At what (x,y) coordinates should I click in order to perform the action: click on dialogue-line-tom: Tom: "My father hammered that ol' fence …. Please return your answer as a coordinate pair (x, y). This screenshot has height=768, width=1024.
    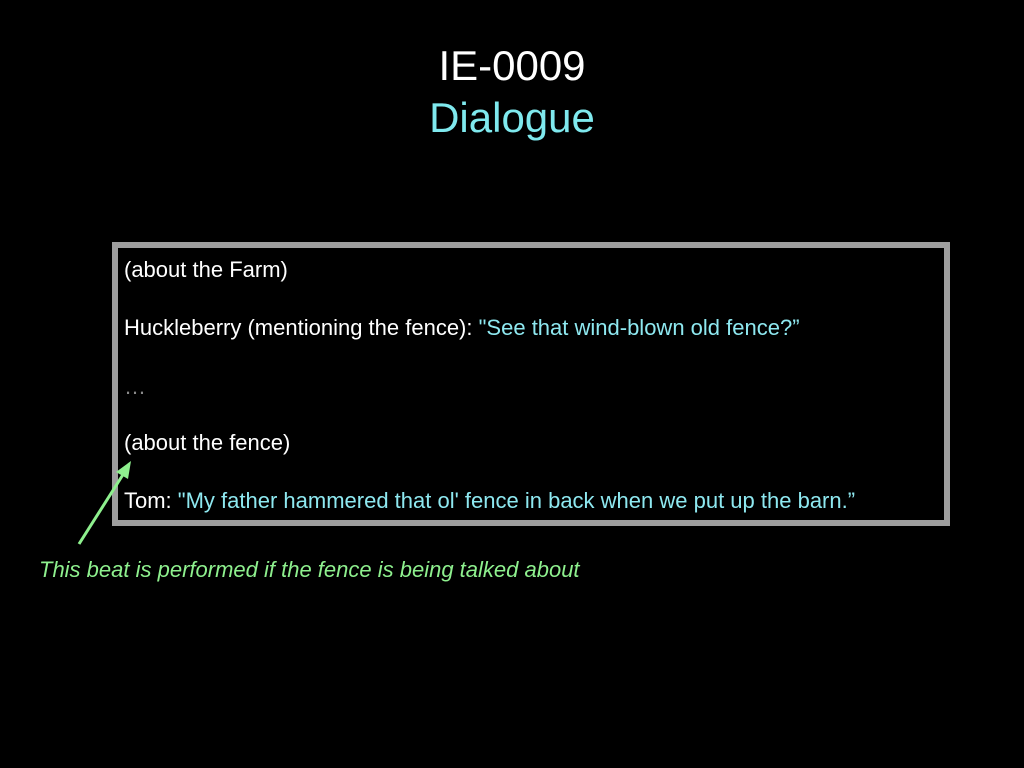
    Looking at the image, I should click on (489, 501).